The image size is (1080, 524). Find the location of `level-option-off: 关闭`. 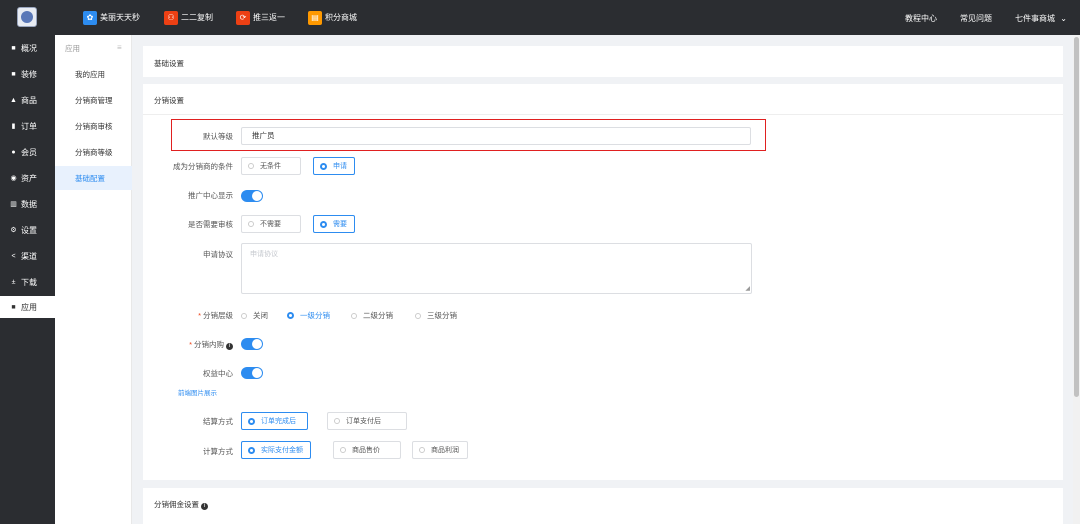

level-option-off: 关闭 is located at coordinates (254, 315).